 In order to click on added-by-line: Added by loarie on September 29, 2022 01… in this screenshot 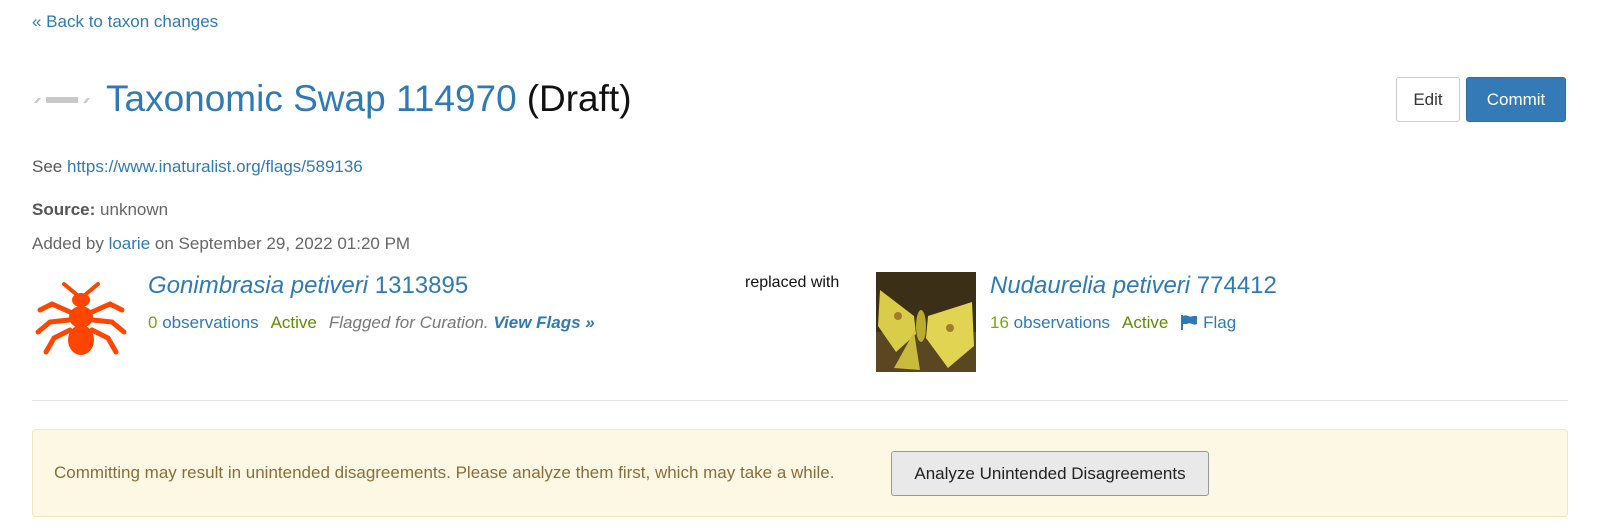, I will do `click(221, 244)`.